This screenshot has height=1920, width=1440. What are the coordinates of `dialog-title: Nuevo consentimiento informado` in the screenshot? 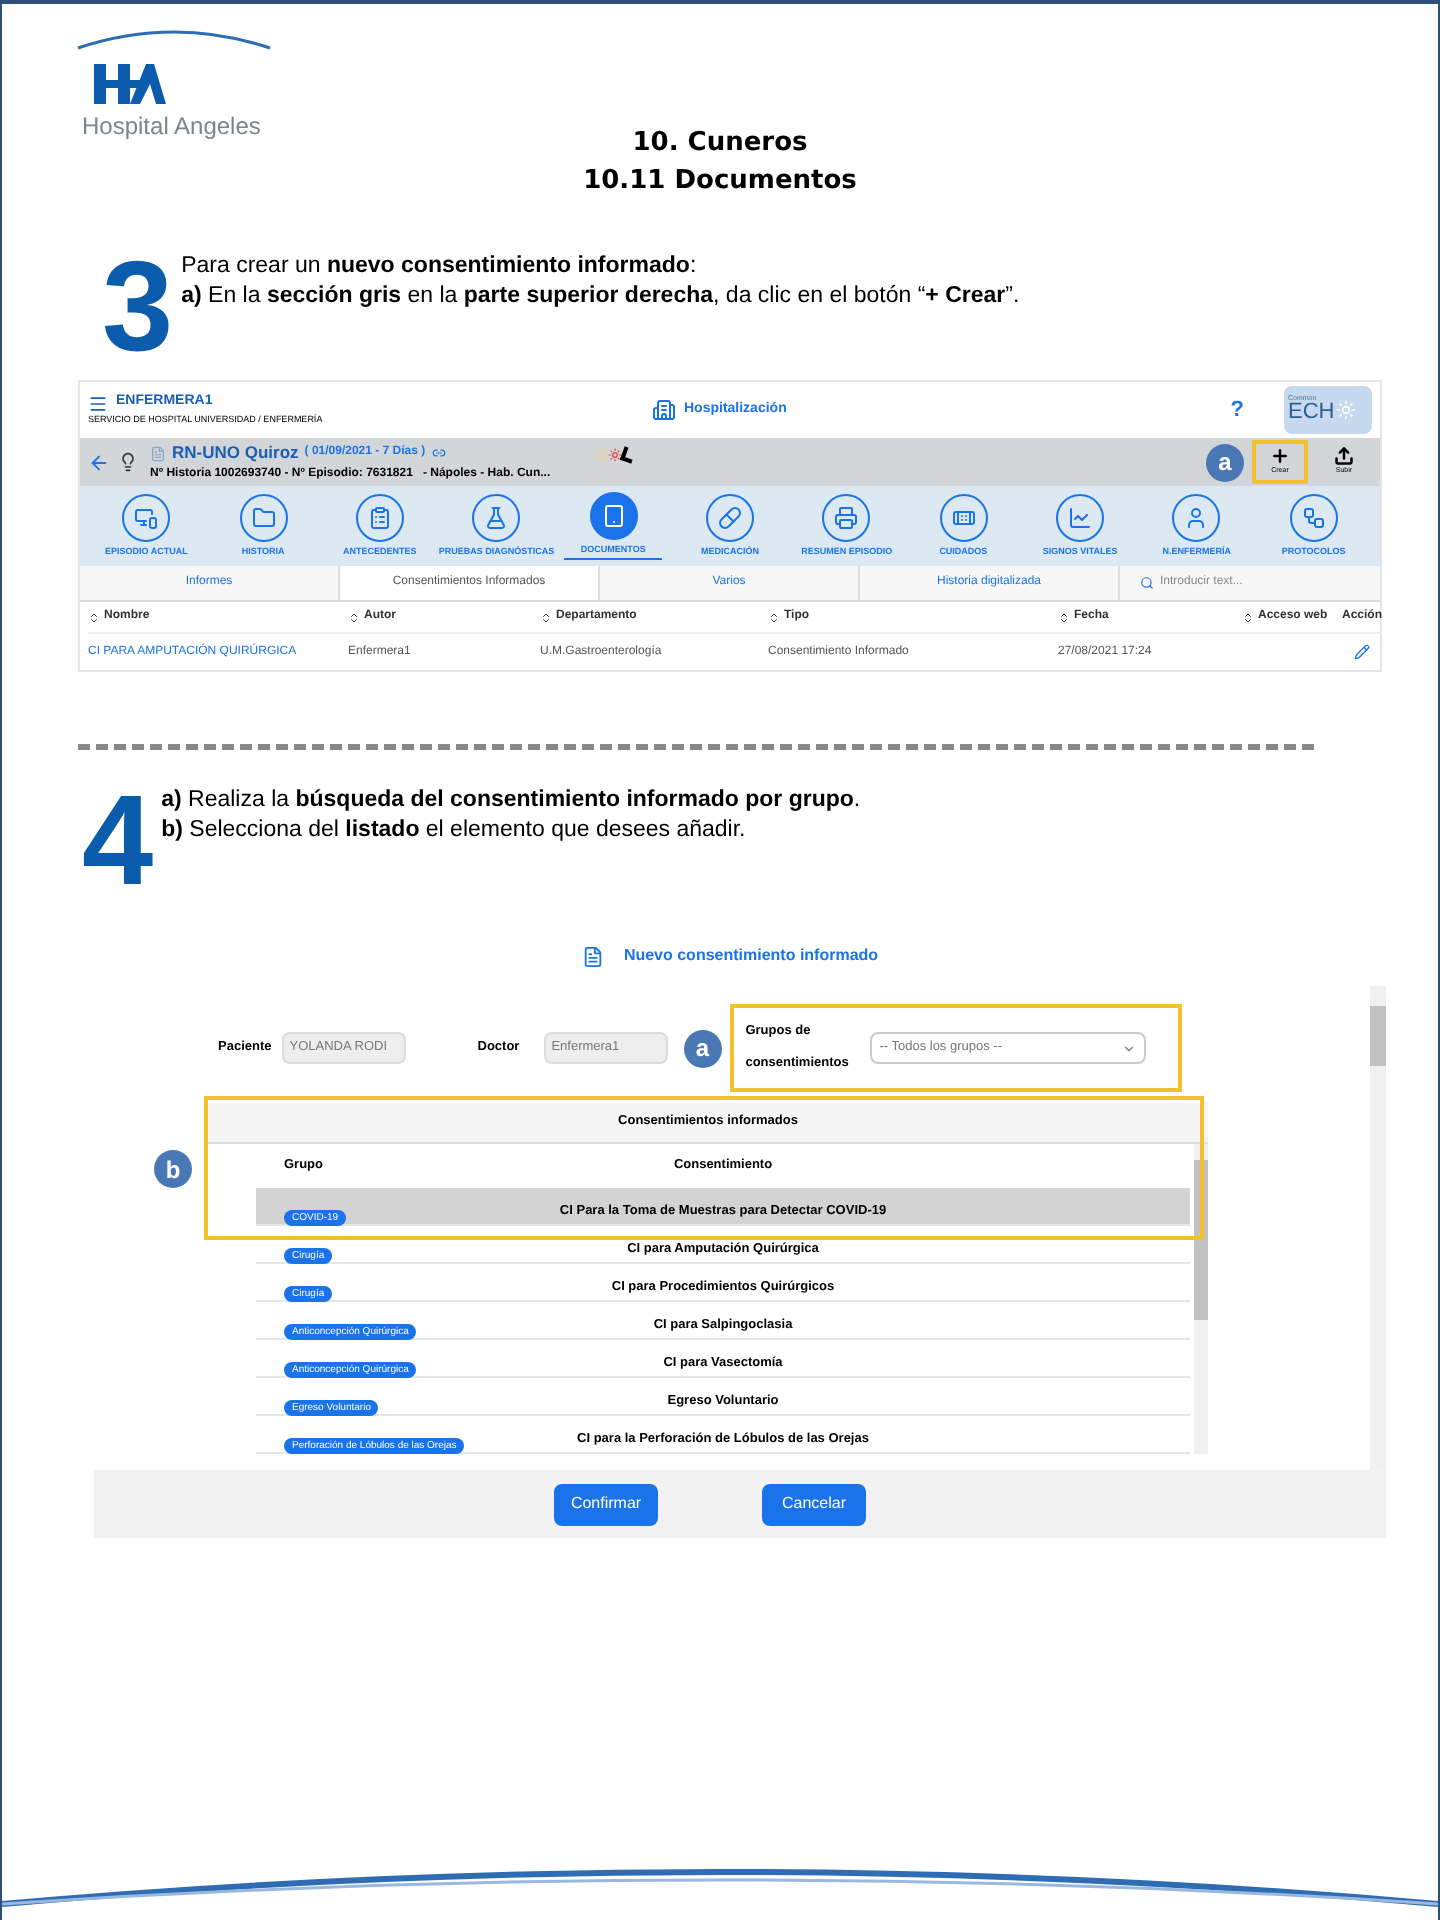 It's located at (751, 956).